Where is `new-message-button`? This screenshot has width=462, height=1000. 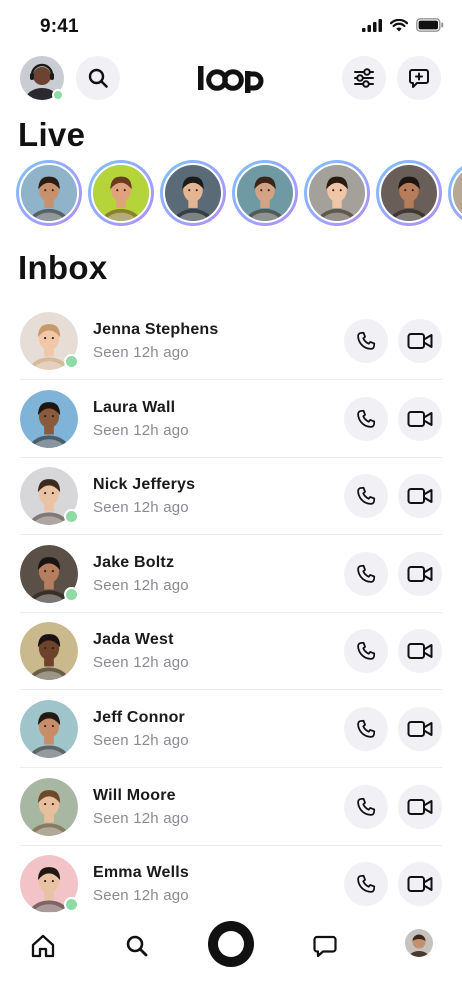
new-message-button is located at coordinates (419, 78).